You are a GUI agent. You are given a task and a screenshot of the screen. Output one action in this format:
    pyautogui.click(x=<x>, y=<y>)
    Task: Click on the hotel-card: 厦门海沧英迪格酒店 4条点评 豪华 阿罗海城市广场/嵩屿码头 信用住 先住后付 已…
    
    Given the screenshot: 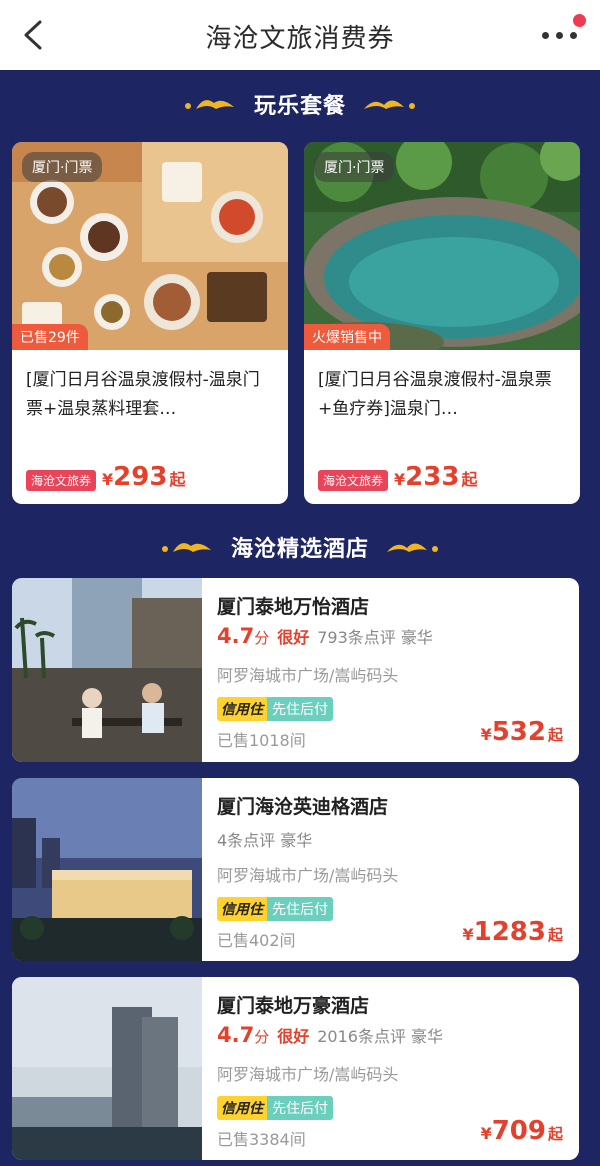 What is the action you would take?
    pyautogui.click(x=295, y=869)
    